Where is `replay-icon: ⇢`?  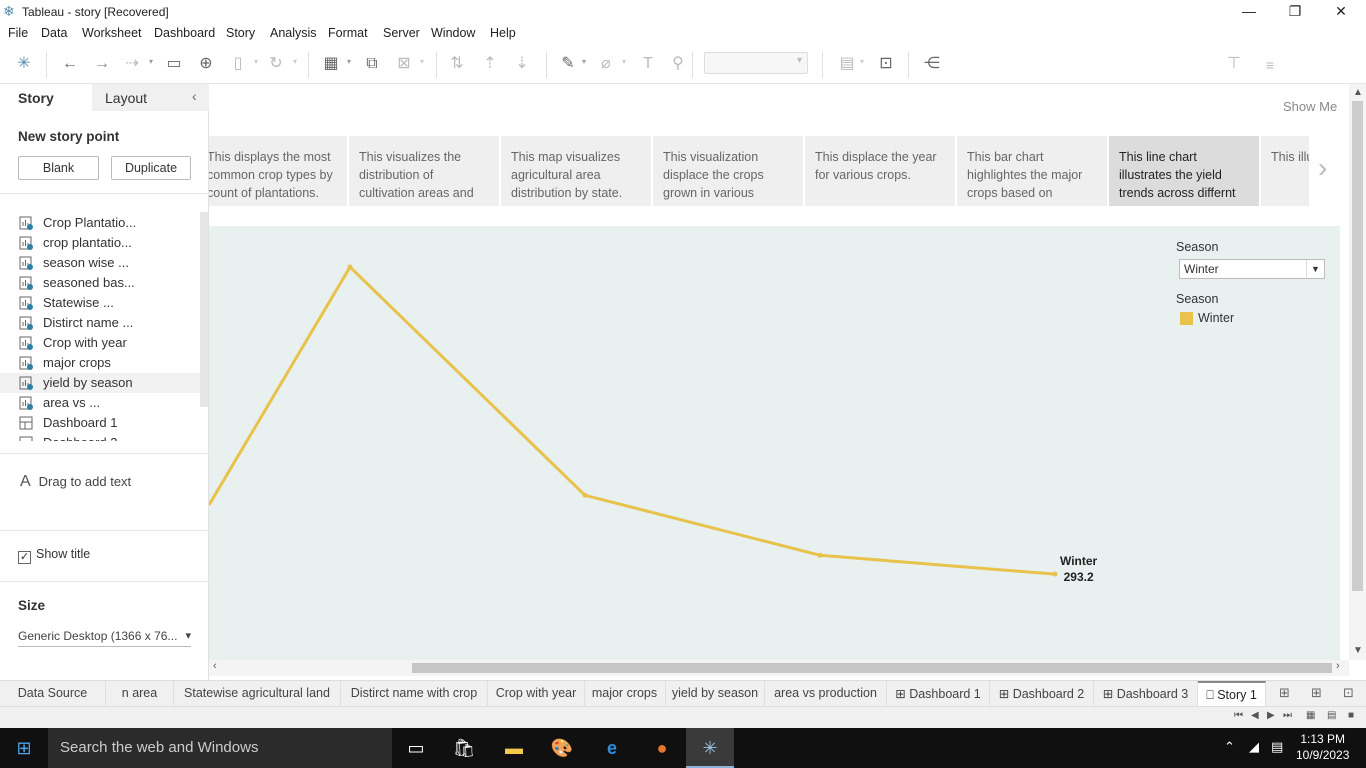 replay-icon: ⇢ is located at coordinates (132, 64).